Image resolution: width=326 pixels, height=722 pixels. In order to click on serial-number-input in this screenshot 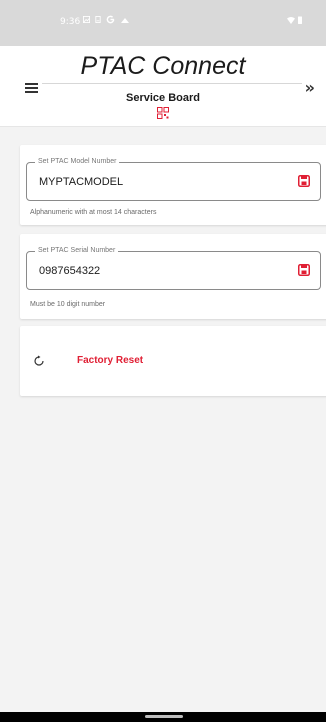, I will do `click(159, 271)`.